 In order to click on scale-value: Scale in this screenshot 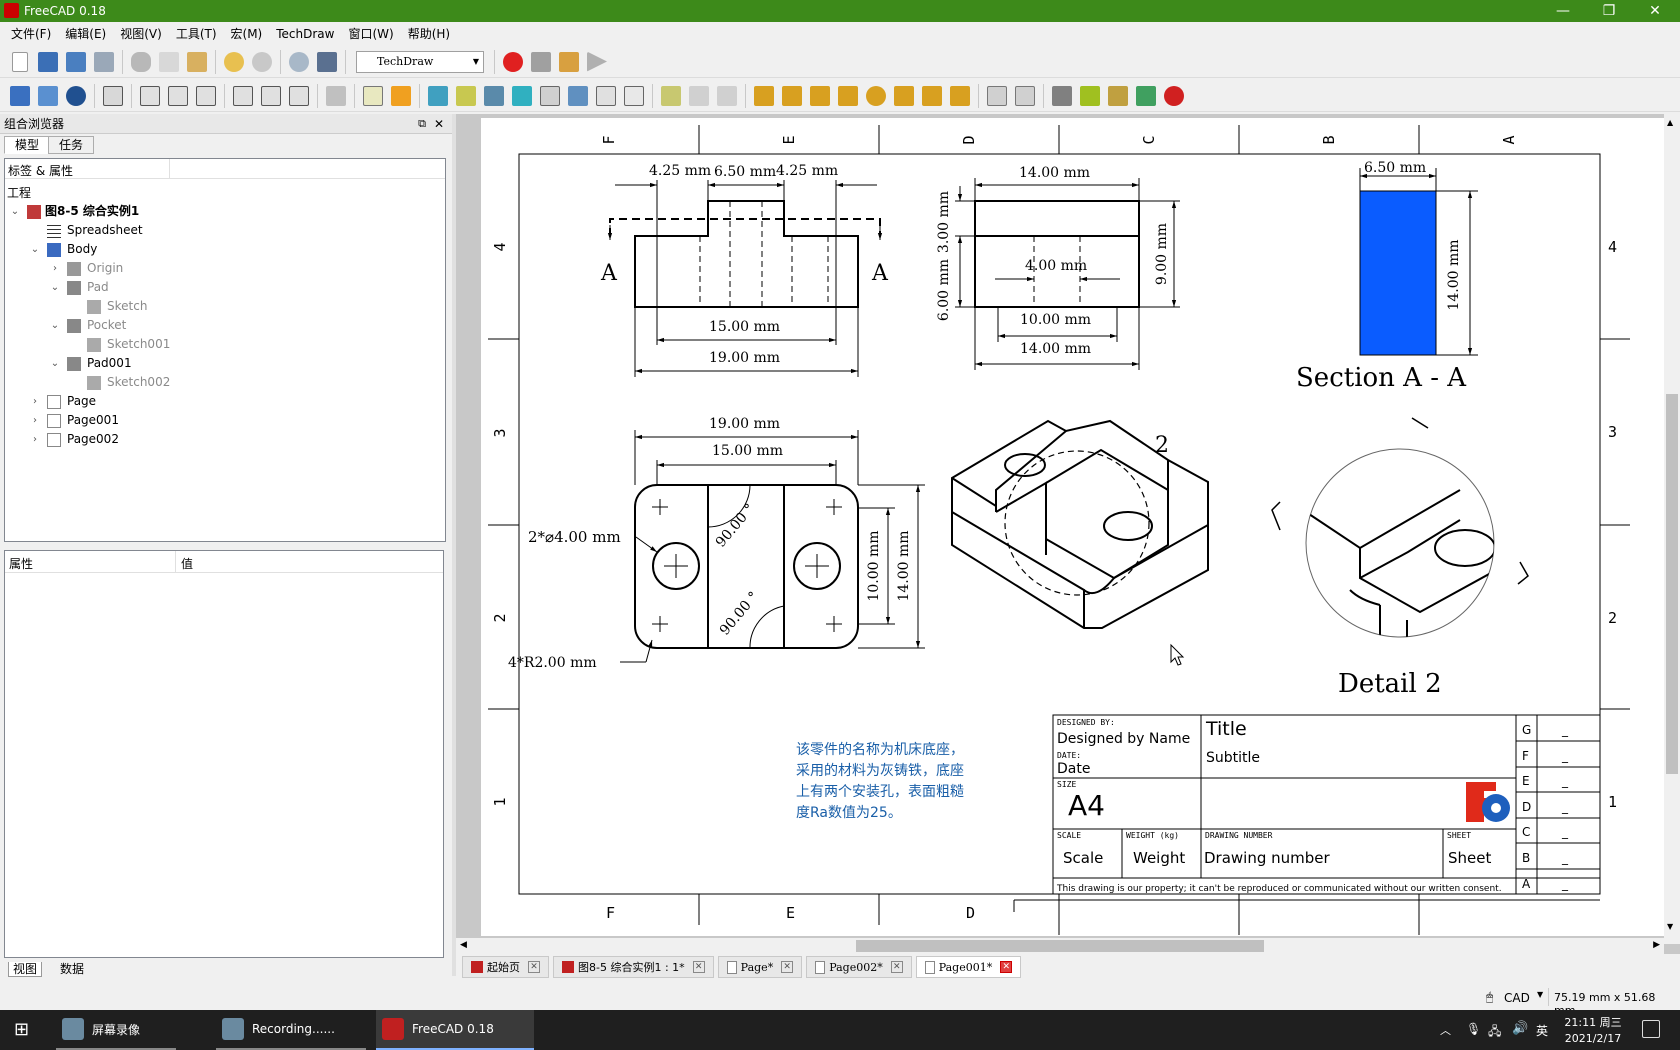, I will do `click(1083, 858)`.